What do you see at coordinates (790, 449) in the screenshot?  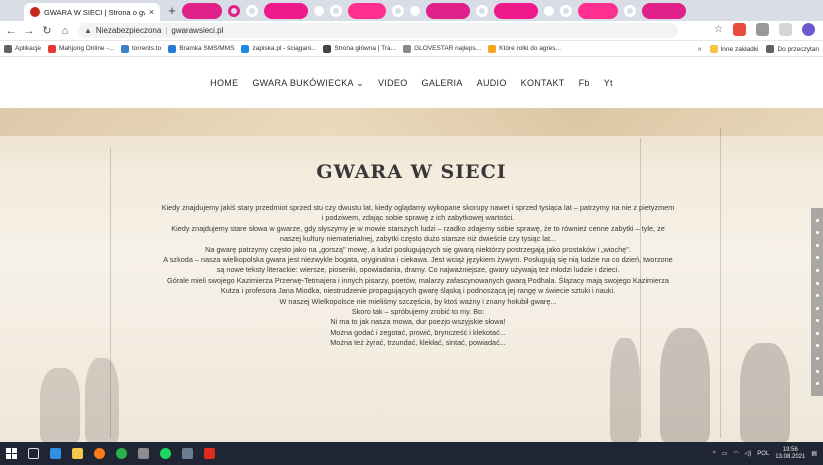 I see `clock-time: 19:56` at bounding box center [790, 449].